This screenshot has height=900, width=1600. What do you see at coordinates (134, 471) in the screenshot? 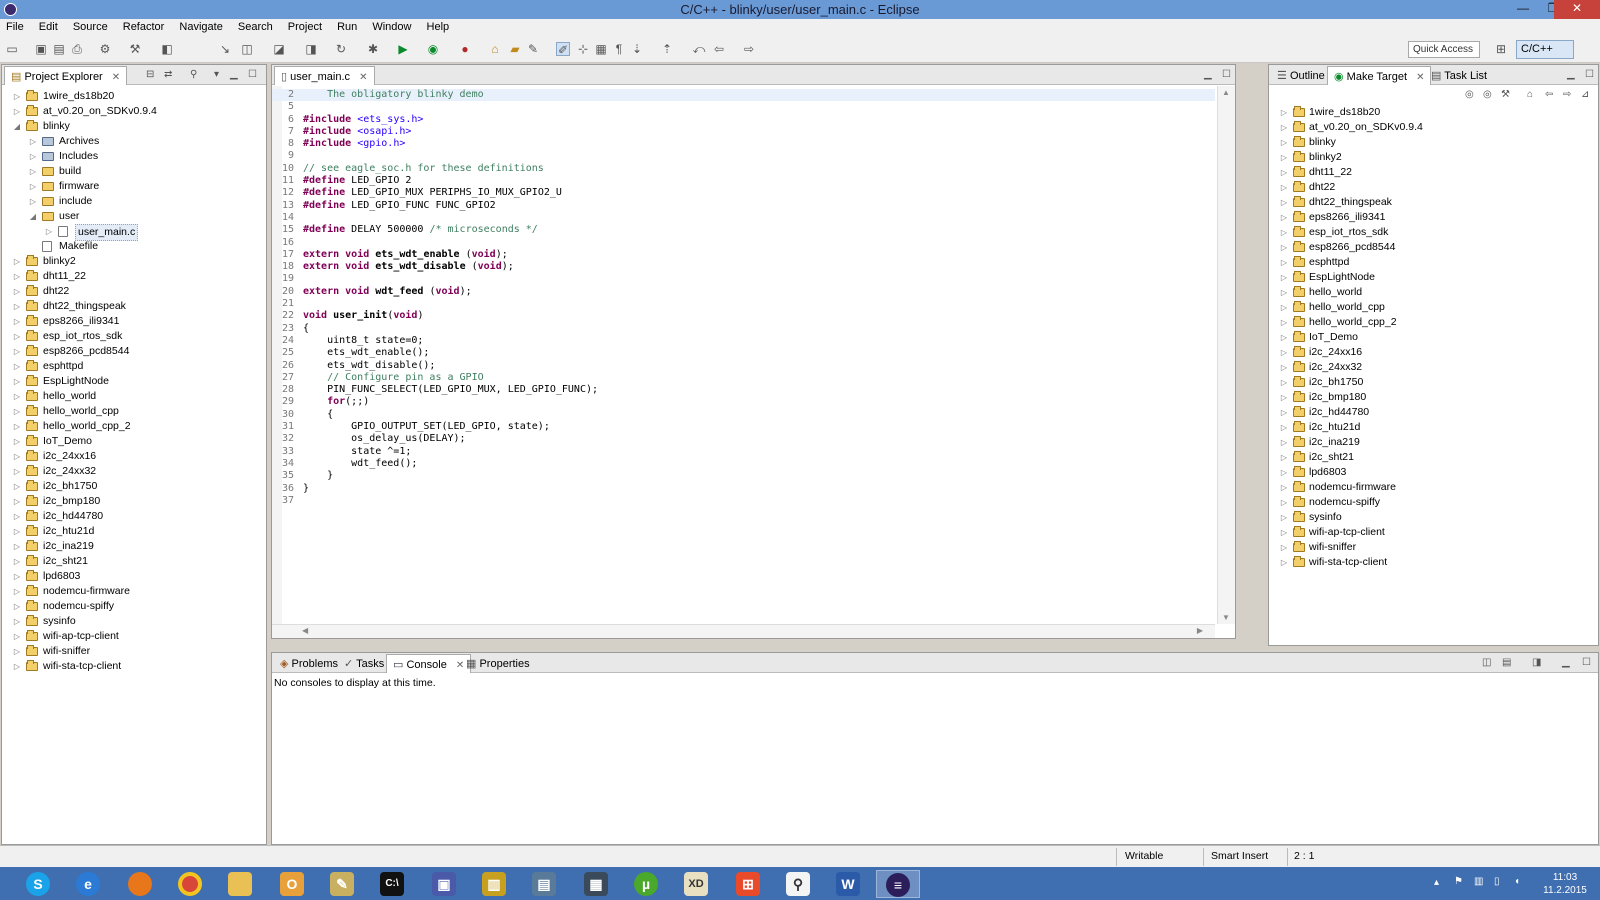
I see `tree-item: ▷ i2c_24xx32` at bounding box center [134, 471].